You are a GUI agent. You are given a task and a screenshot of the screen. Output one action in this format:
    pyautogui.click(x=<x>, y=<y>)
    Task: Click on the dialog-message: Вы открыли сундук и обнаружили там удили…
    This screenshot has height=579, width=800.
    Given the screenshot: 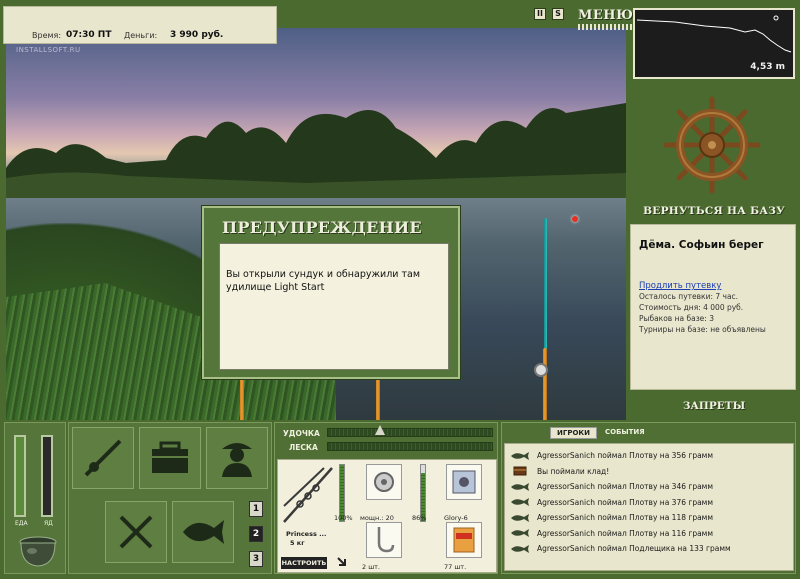 What is the action you would take?
    pyautogui.click(x=323, y=281)
    